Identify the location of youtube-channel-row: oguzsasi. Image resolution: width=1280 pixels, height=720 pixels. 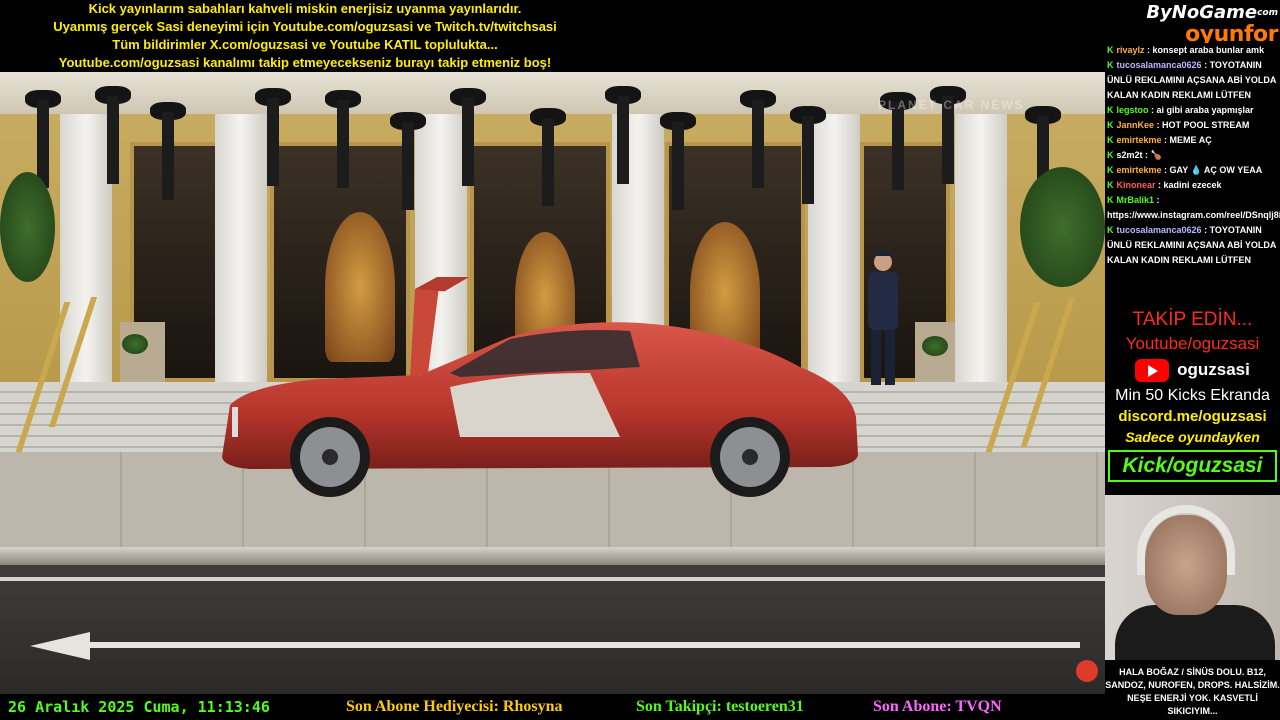
(1192, 370).